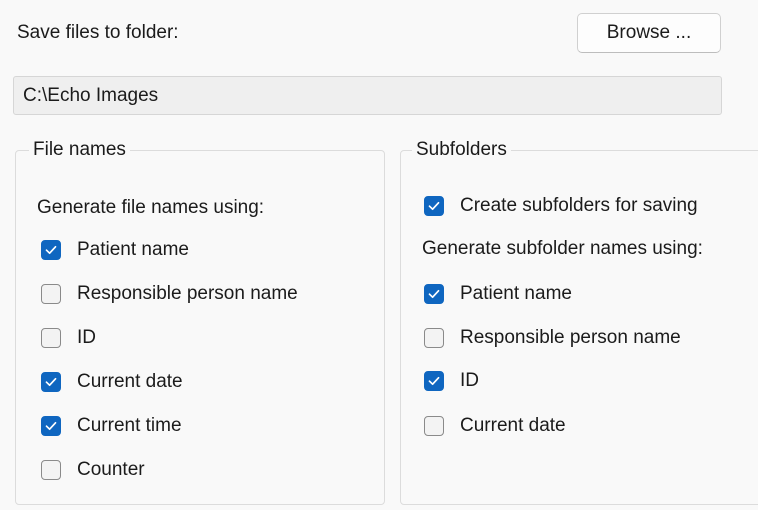  What do you see at coordinates (111, 469) in the screenshot?
I see `option-label: Counter` at bounding box center [111, 469].